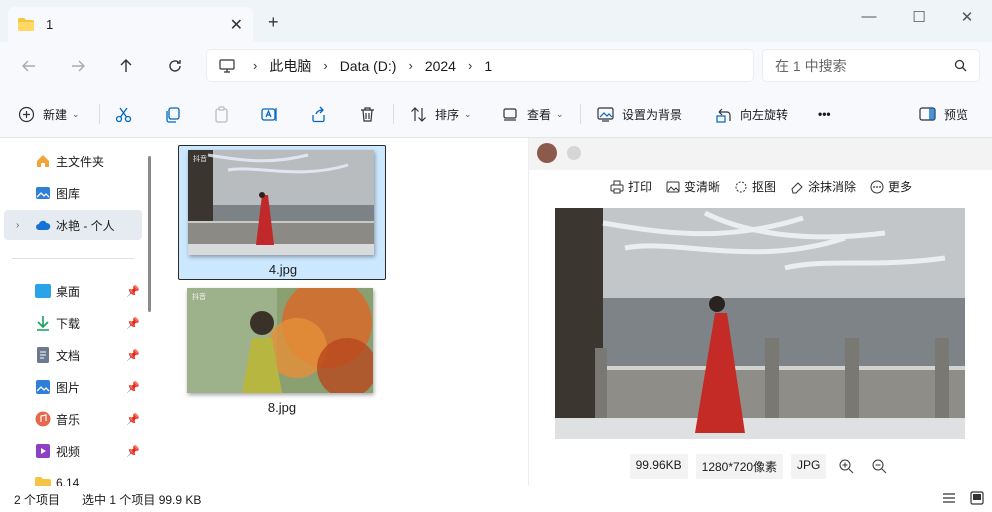 The height and width of the screenshot is (512, 992). Describe the element at coordinates (73, 291) in the screenshot. I see `sidebar-item-desktop: 桌面 📌` at that location.